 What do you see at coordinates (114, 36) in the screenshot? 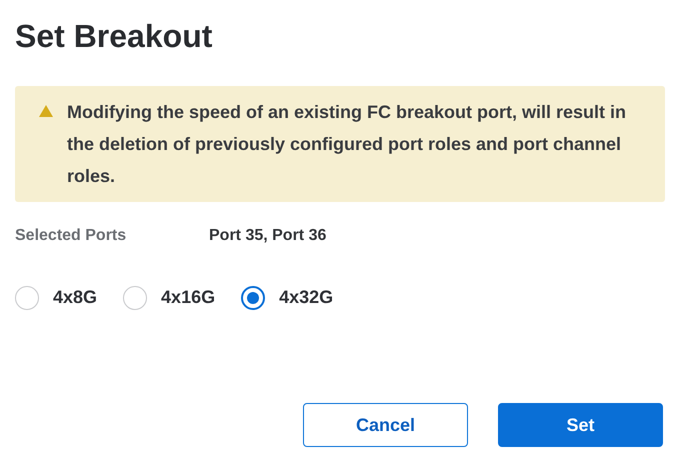
I see `dialog-title: Set Breakout` at bounding box center [114, 36].